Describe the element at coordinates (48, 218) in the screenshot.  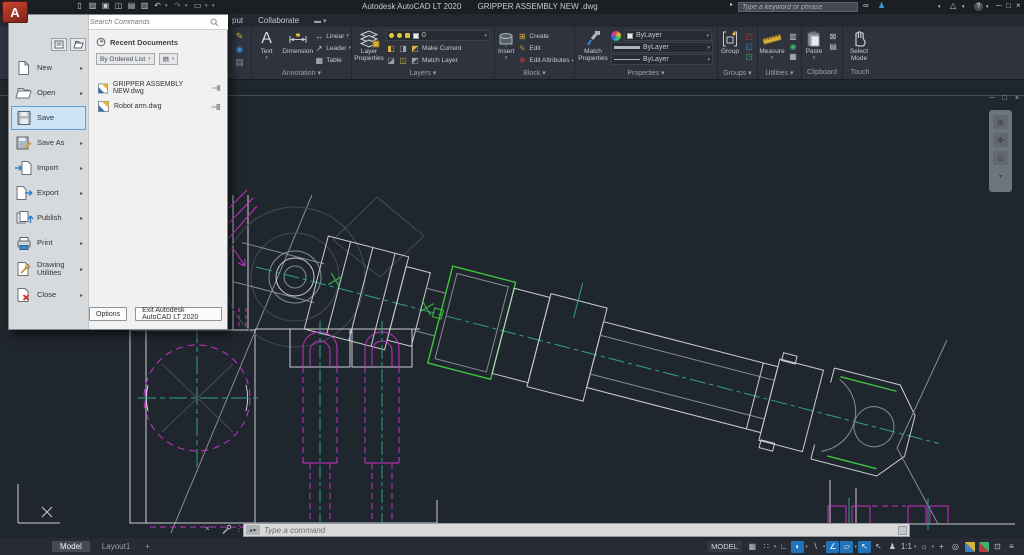
I see `menu-item-publish: Publish ▸` at that location.